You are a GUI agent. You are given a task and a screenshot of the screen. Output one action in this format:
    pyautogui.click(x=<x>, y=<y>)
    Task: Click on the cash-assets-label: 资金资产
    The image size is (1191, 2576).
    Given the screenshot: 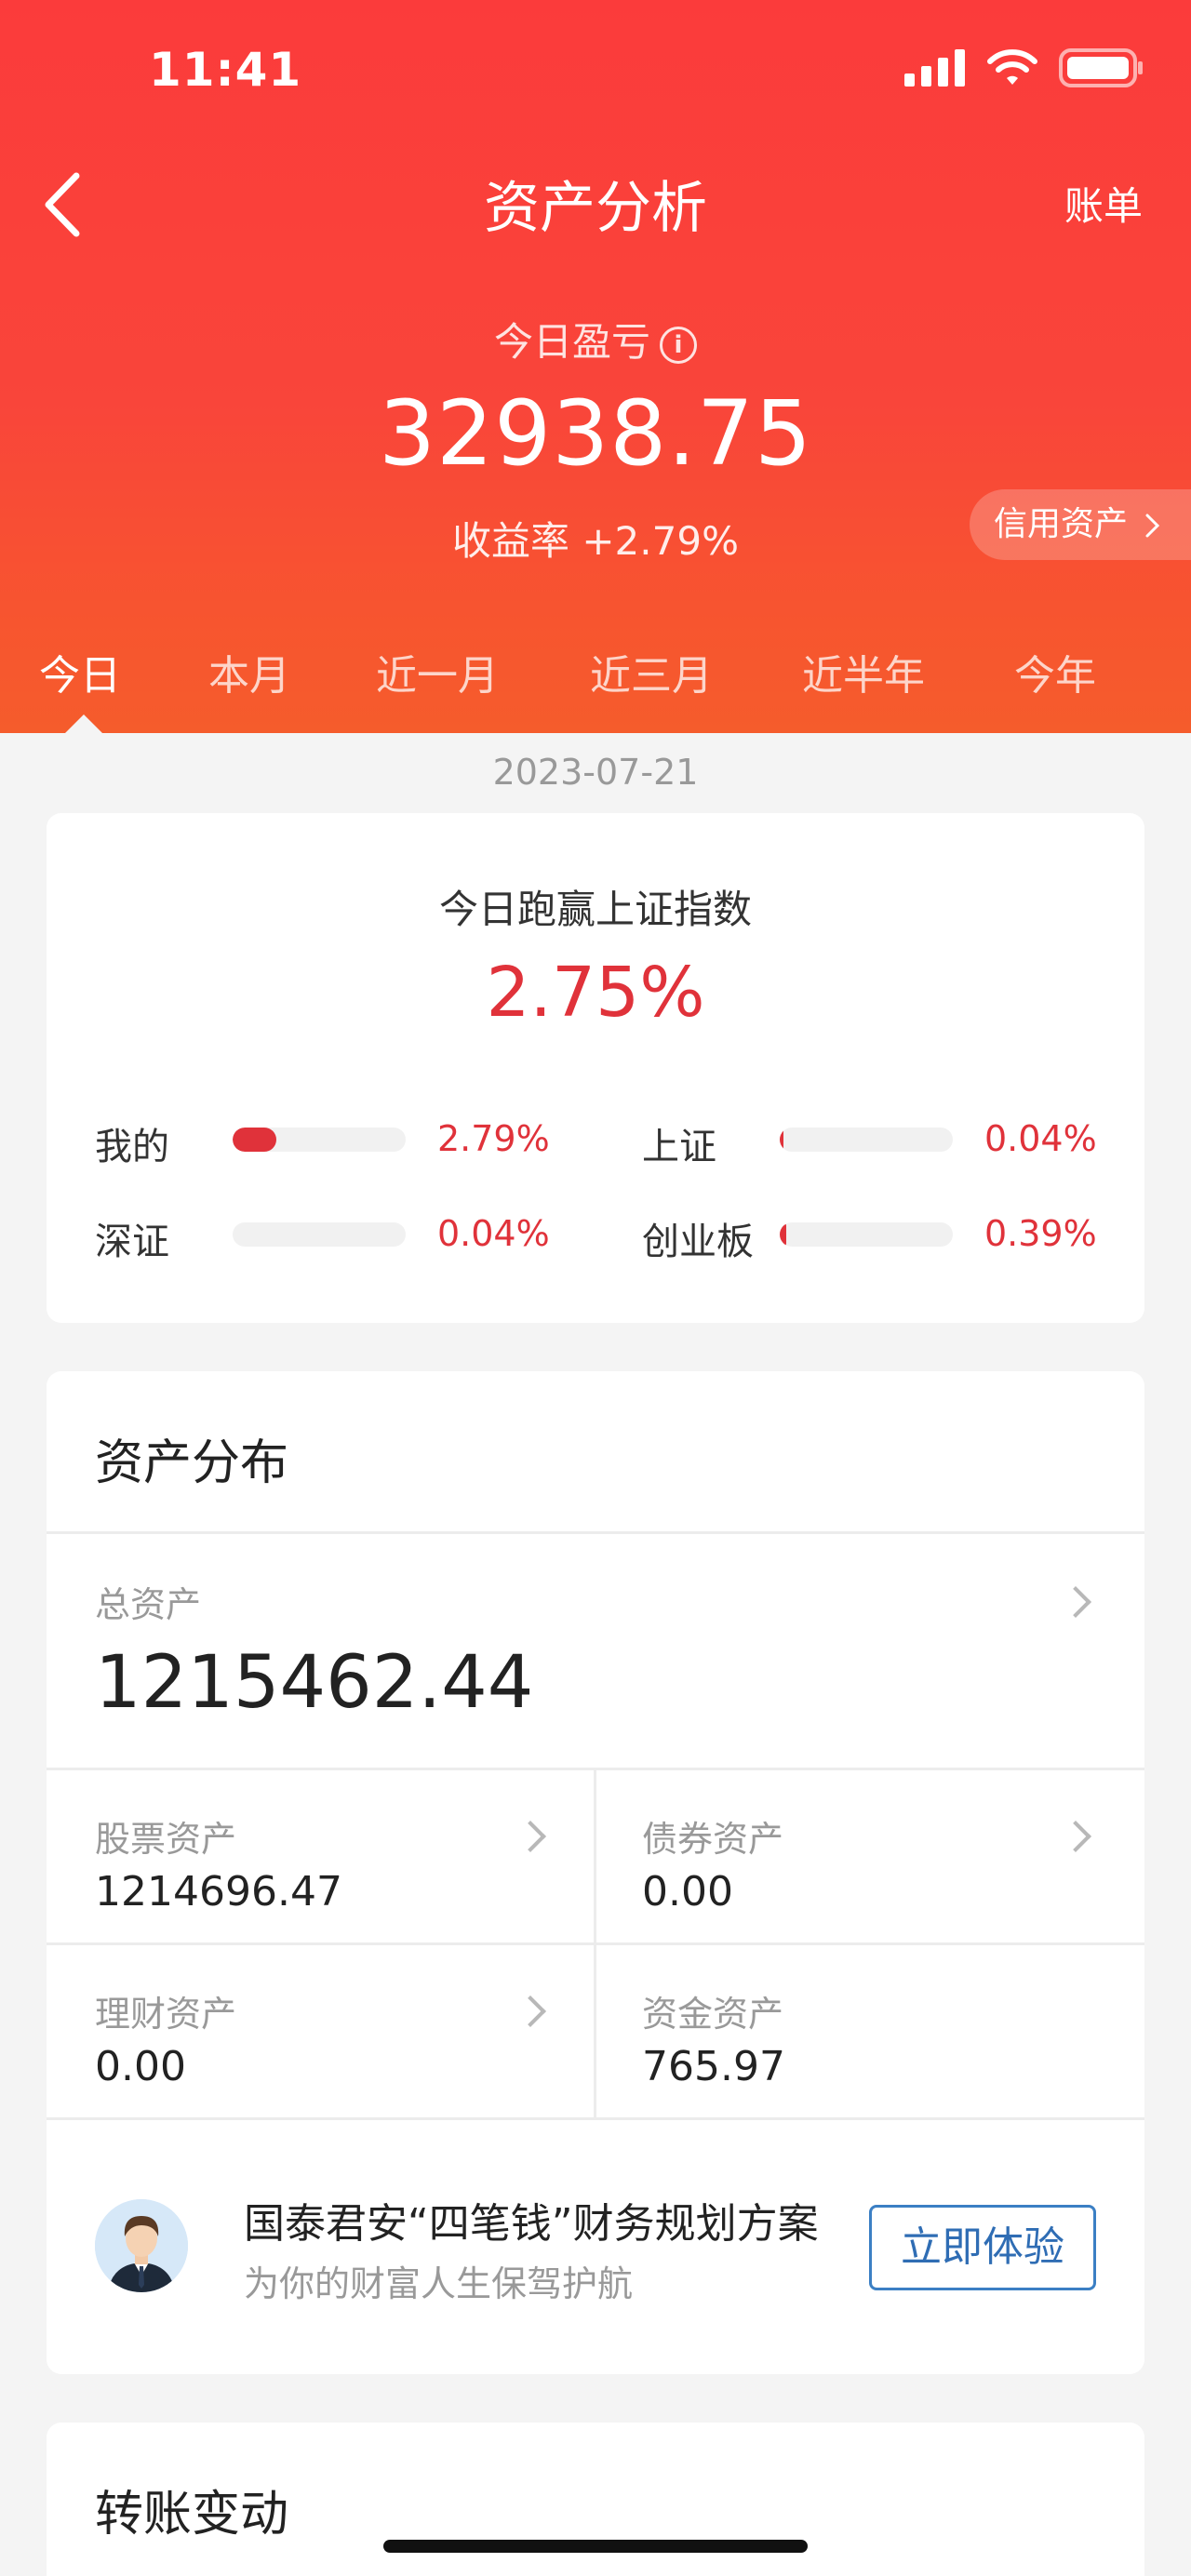 What is the action you would take?
    pyautogui.click(x=713, y=2014)
    